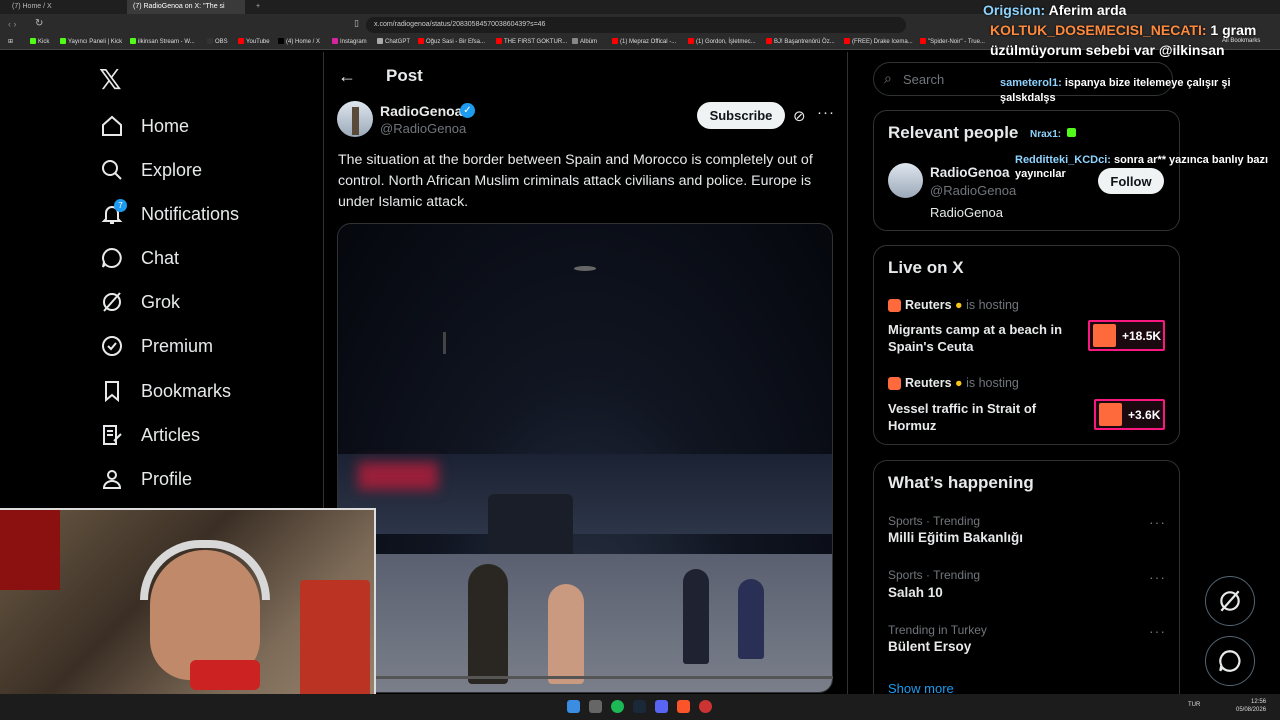 The width and height of the screenshot is (1280, 720). What do you see at coordinates (186, 390) in the screenshot?
I see `nav-label: Bookmarks` at bounding box center [186, 390].